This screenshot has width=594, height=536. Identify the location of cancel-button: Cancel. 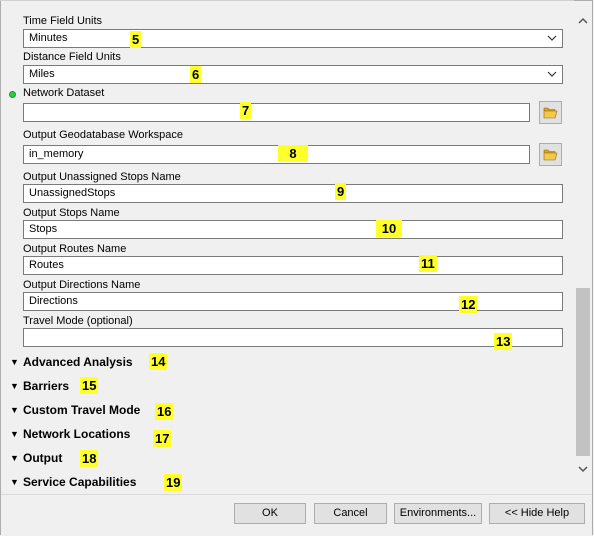
(350, 513).